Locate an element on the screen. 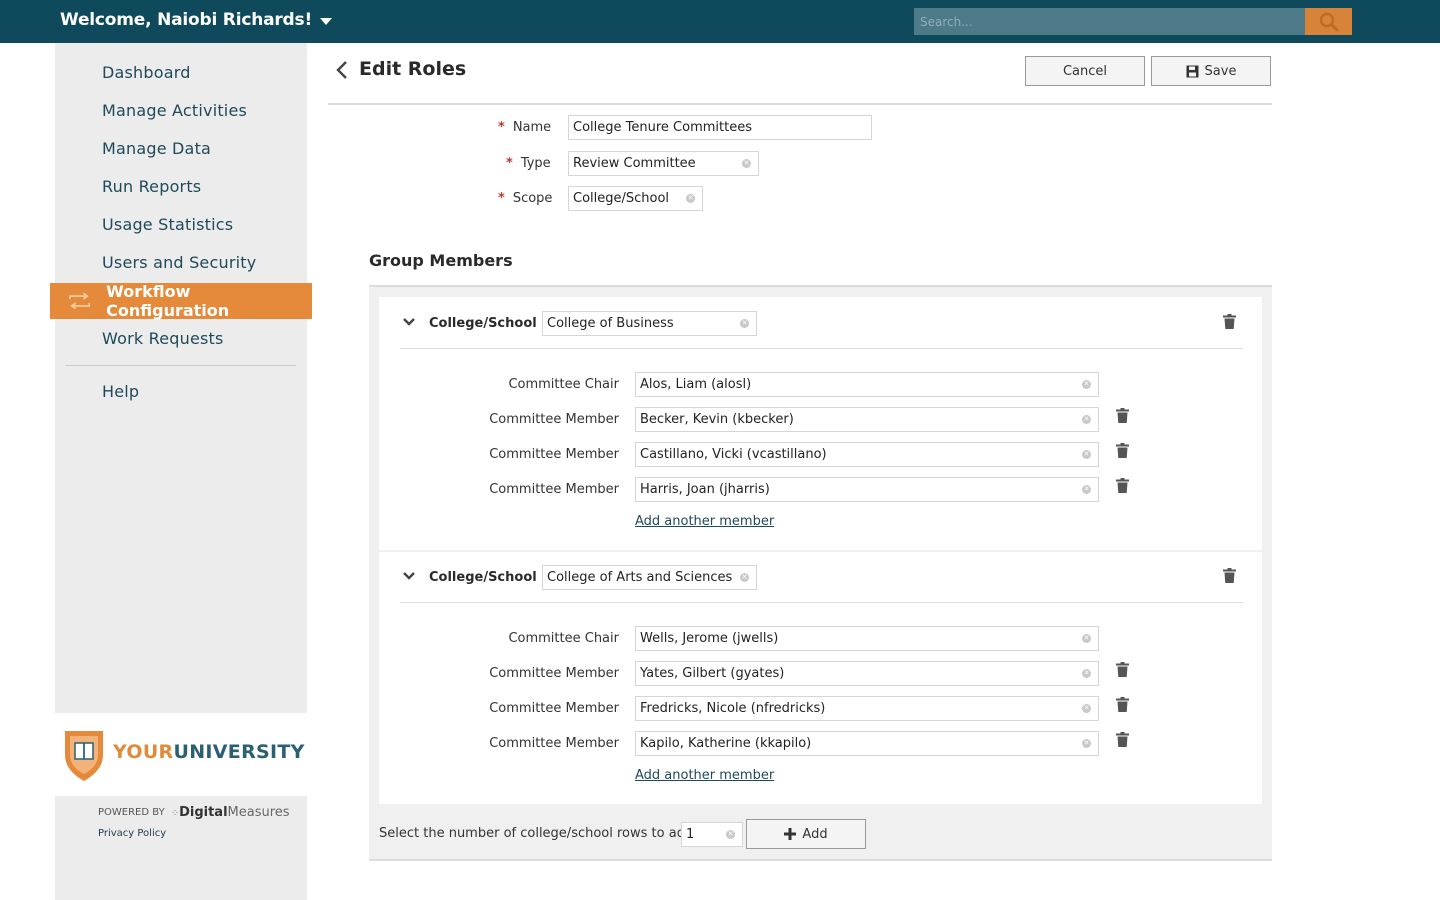  sidebar-item-workflow-configuration: Workflow Configuration is located at coordinates (181, 301).